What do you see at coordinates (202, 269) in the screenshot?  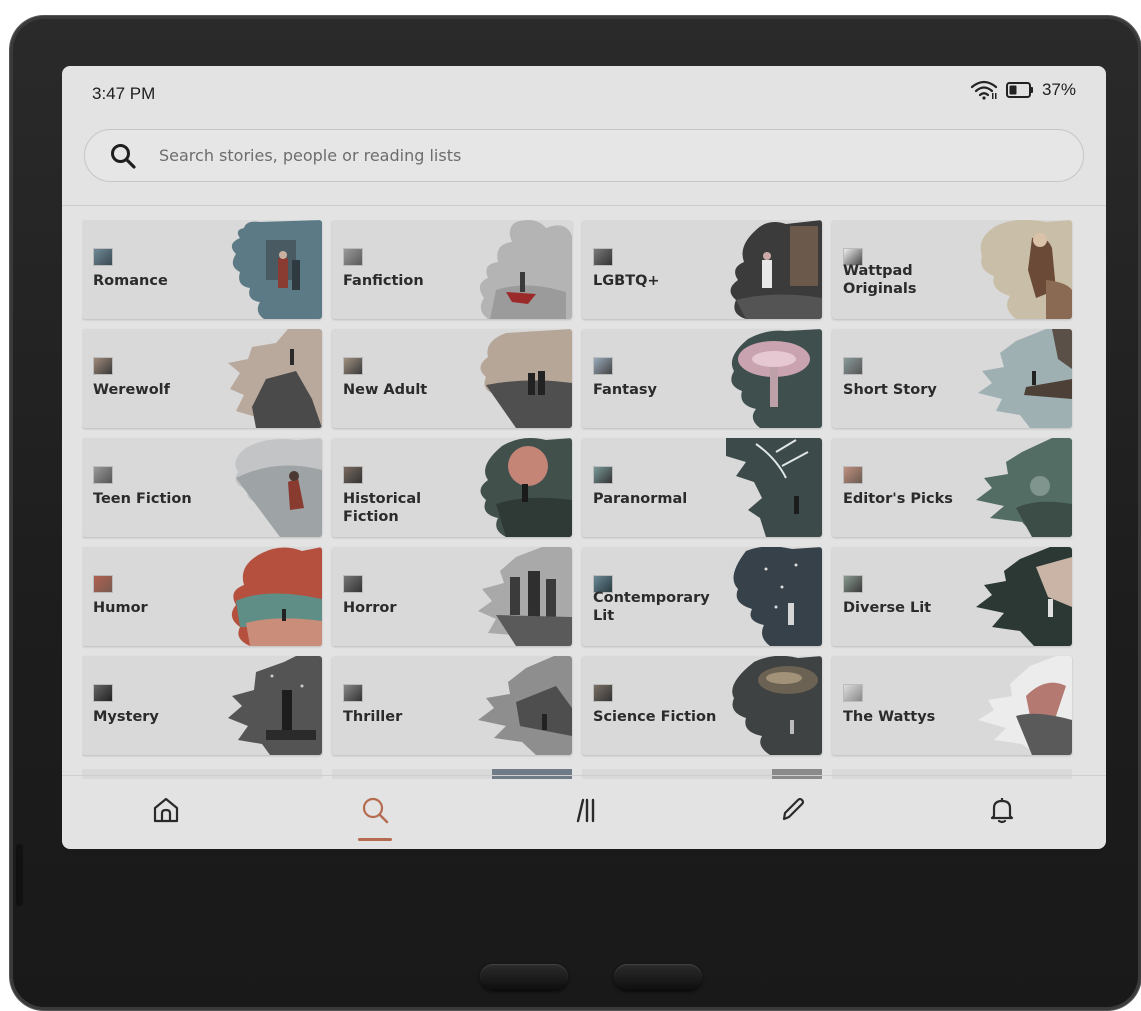 I see `category-card-romance: Romance` at bounding box center [202, 269].